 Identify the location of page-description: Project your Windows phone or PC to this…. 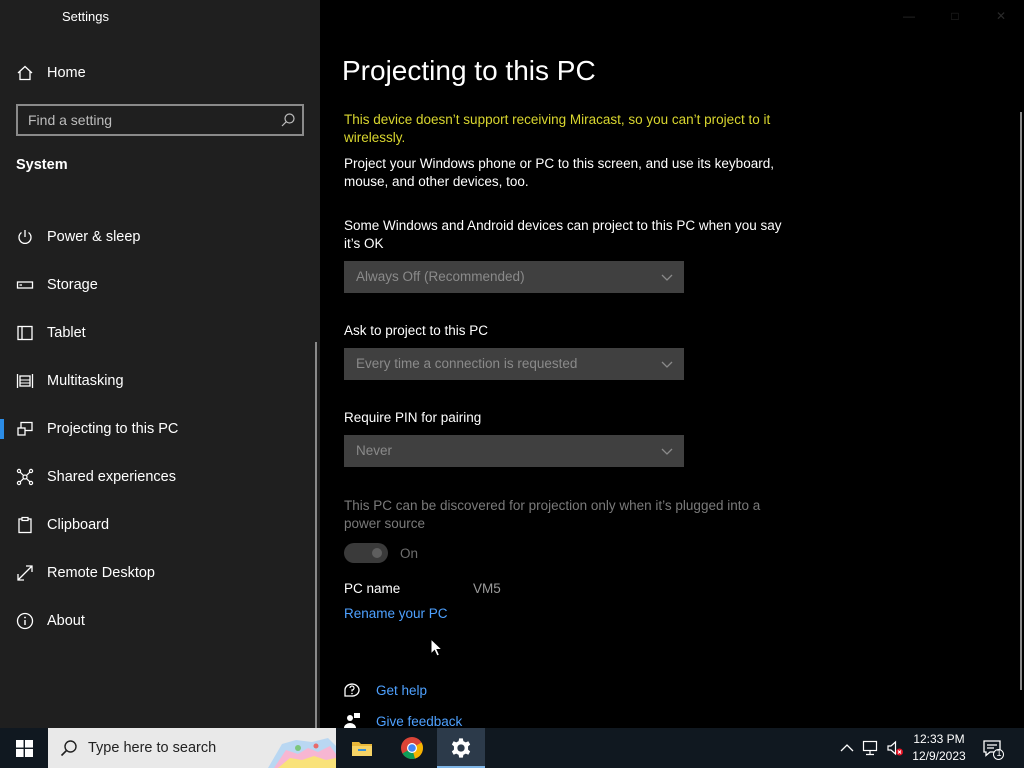
(559, 172).